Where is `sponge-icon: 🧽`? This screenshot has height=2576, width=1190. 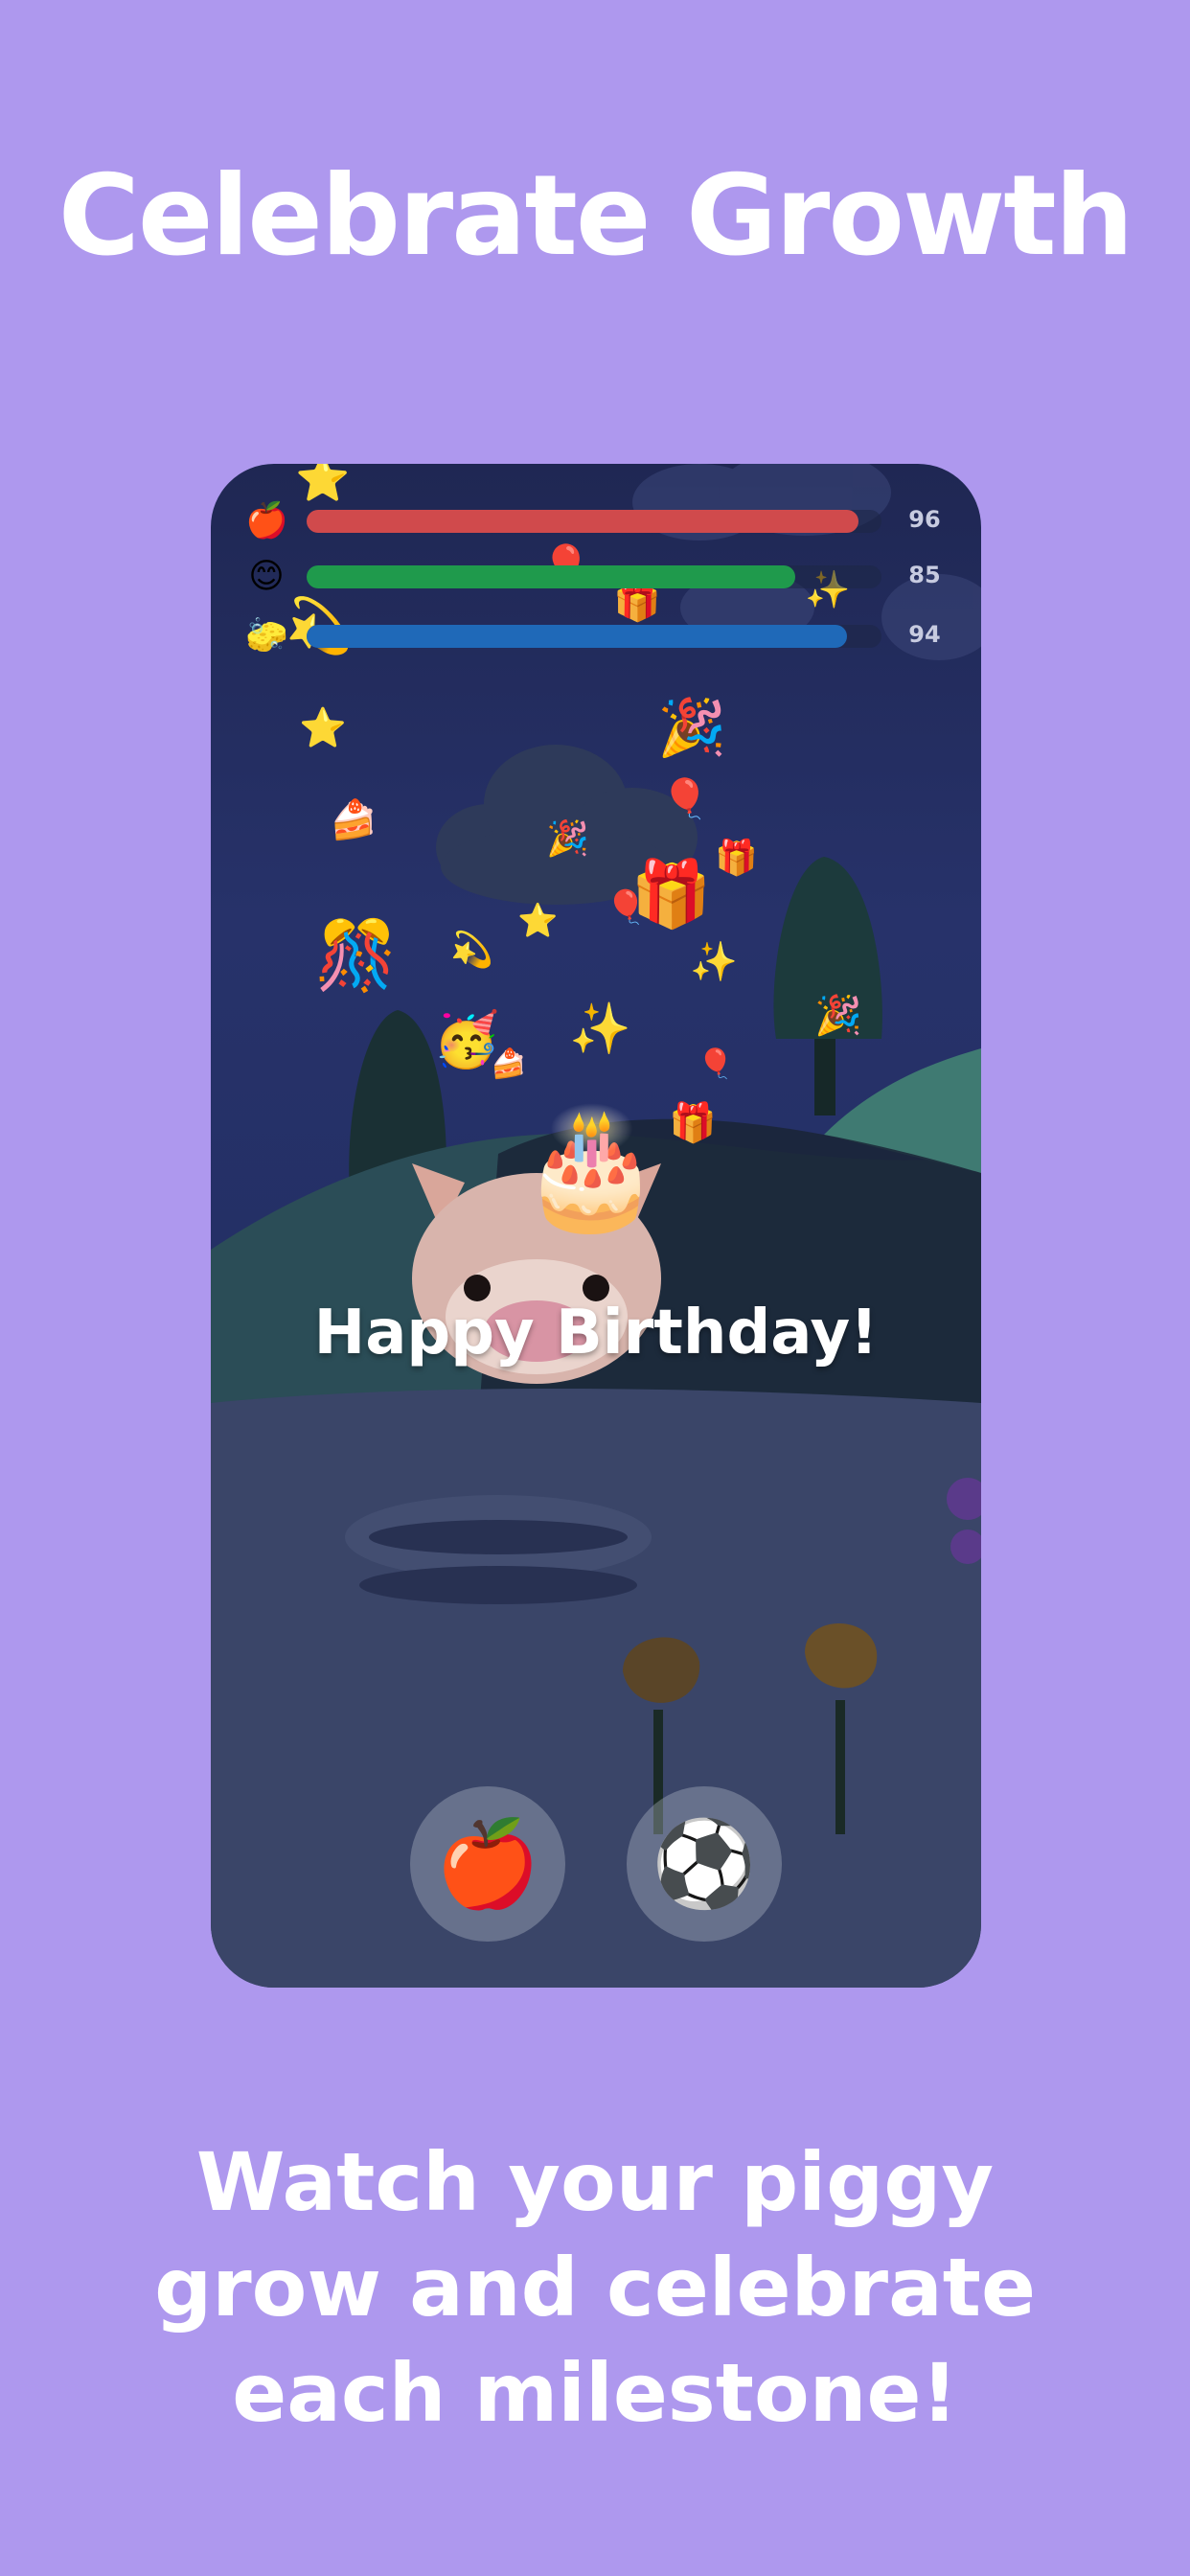 sponge-icon: 🧽 is located at coordinates (266, 636).